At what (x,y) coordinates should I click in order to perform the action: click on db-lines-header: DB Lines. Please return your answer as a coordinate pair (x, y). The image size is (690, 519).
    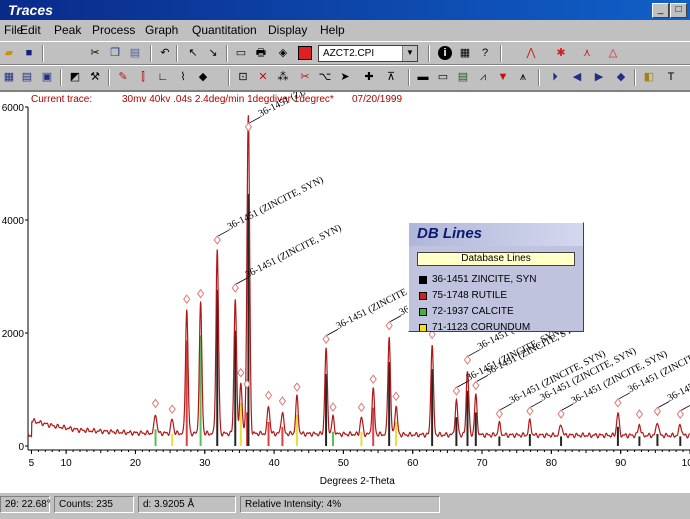
    Looking at the image, I should click on (496, 234).